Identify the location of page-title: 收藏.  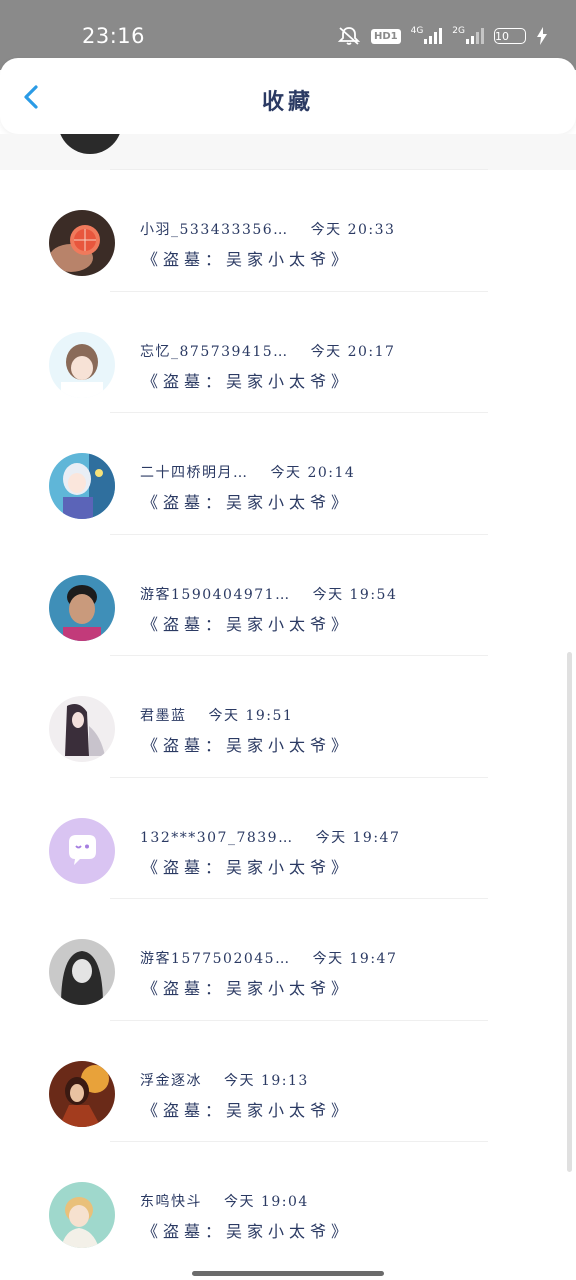
(287, 102).